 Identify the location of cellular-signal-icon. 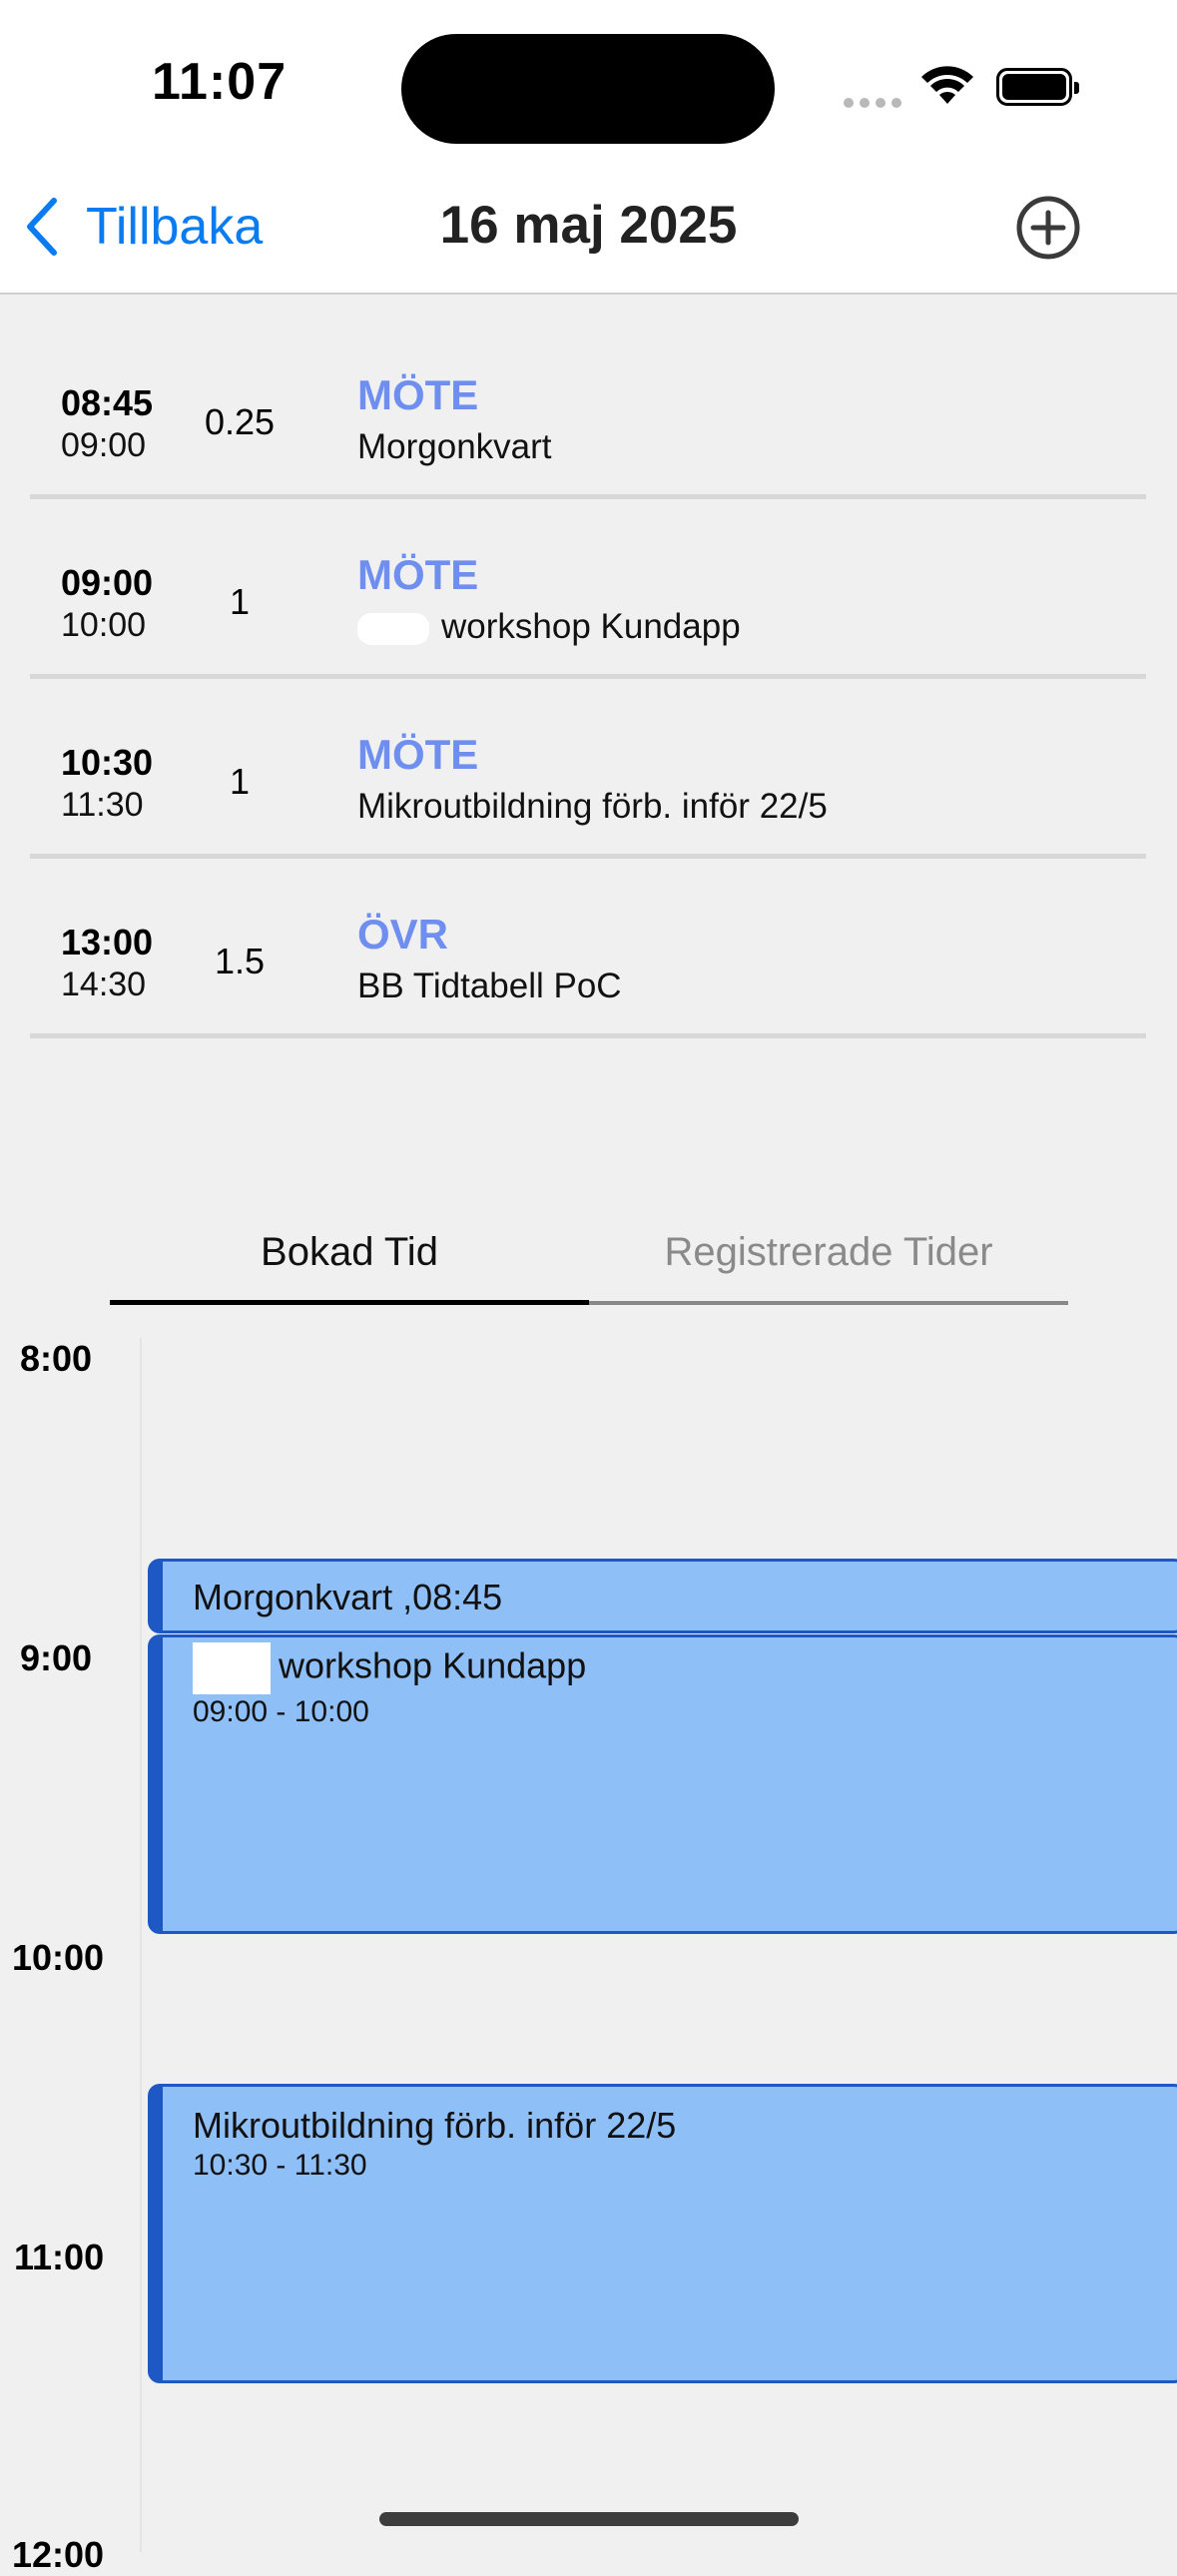
(875, 104).